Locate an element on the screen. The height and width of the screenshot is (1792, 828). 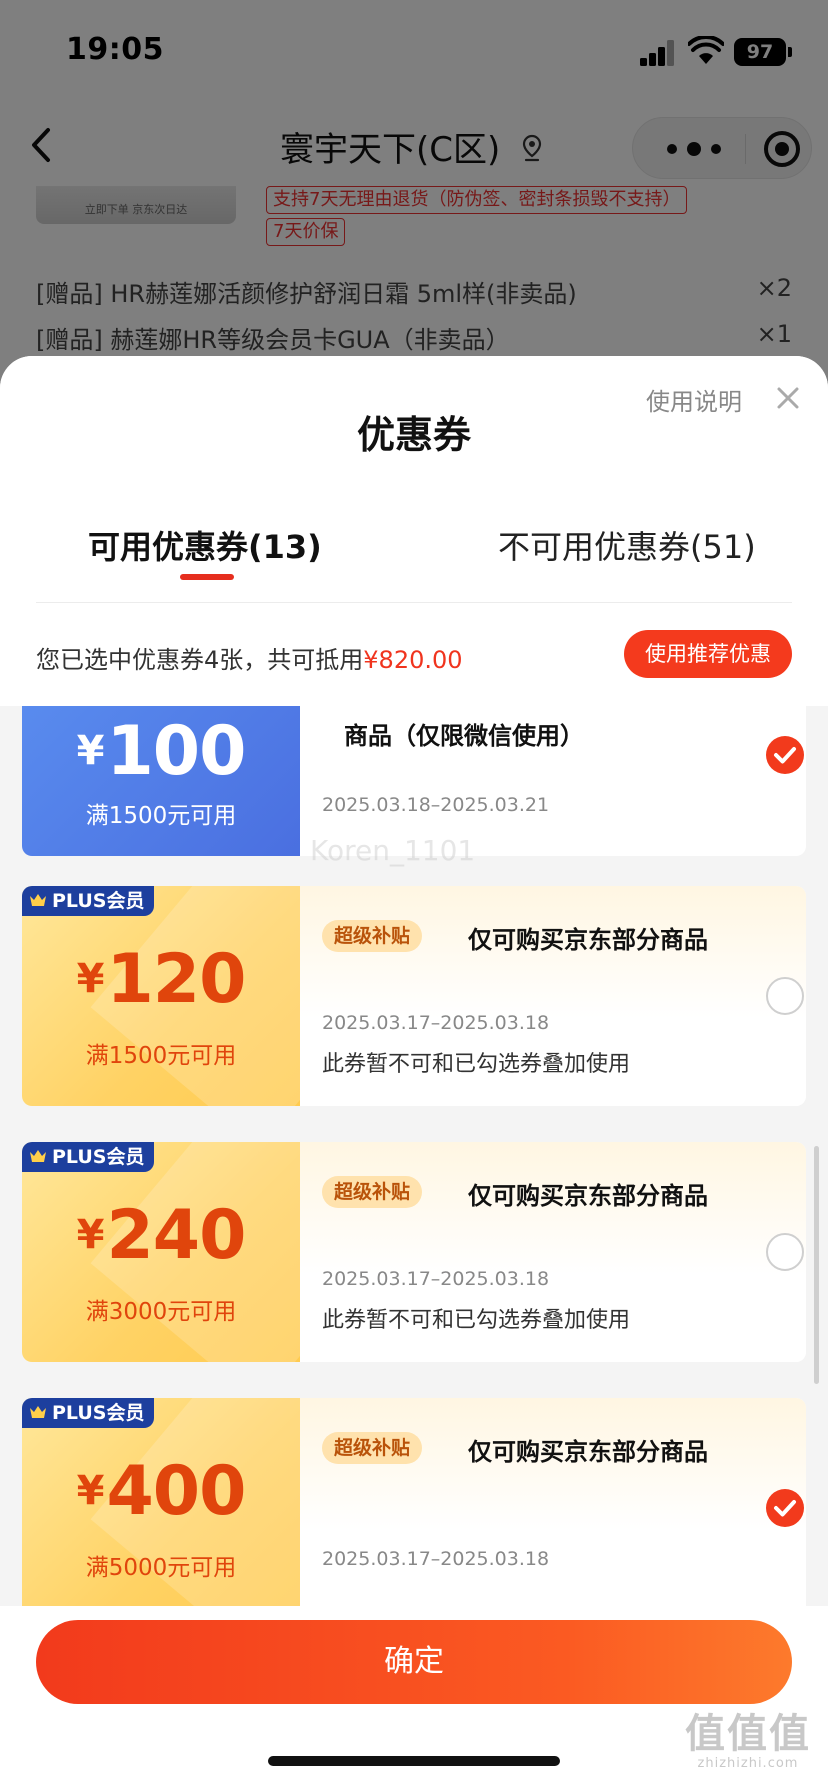
summary-text: 您已选中优惠券4张，共可抵用 is located at coordinates (200, 660).